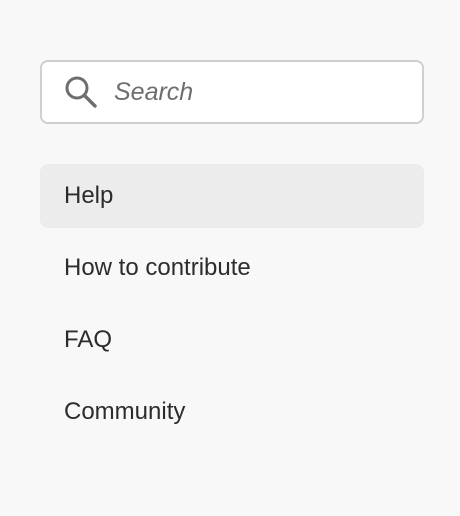 This screenshot has height=516, width=460. Describe the element at coordinates (232, 196) in the screenshot. I see `nav-item-help: Help` at that location.